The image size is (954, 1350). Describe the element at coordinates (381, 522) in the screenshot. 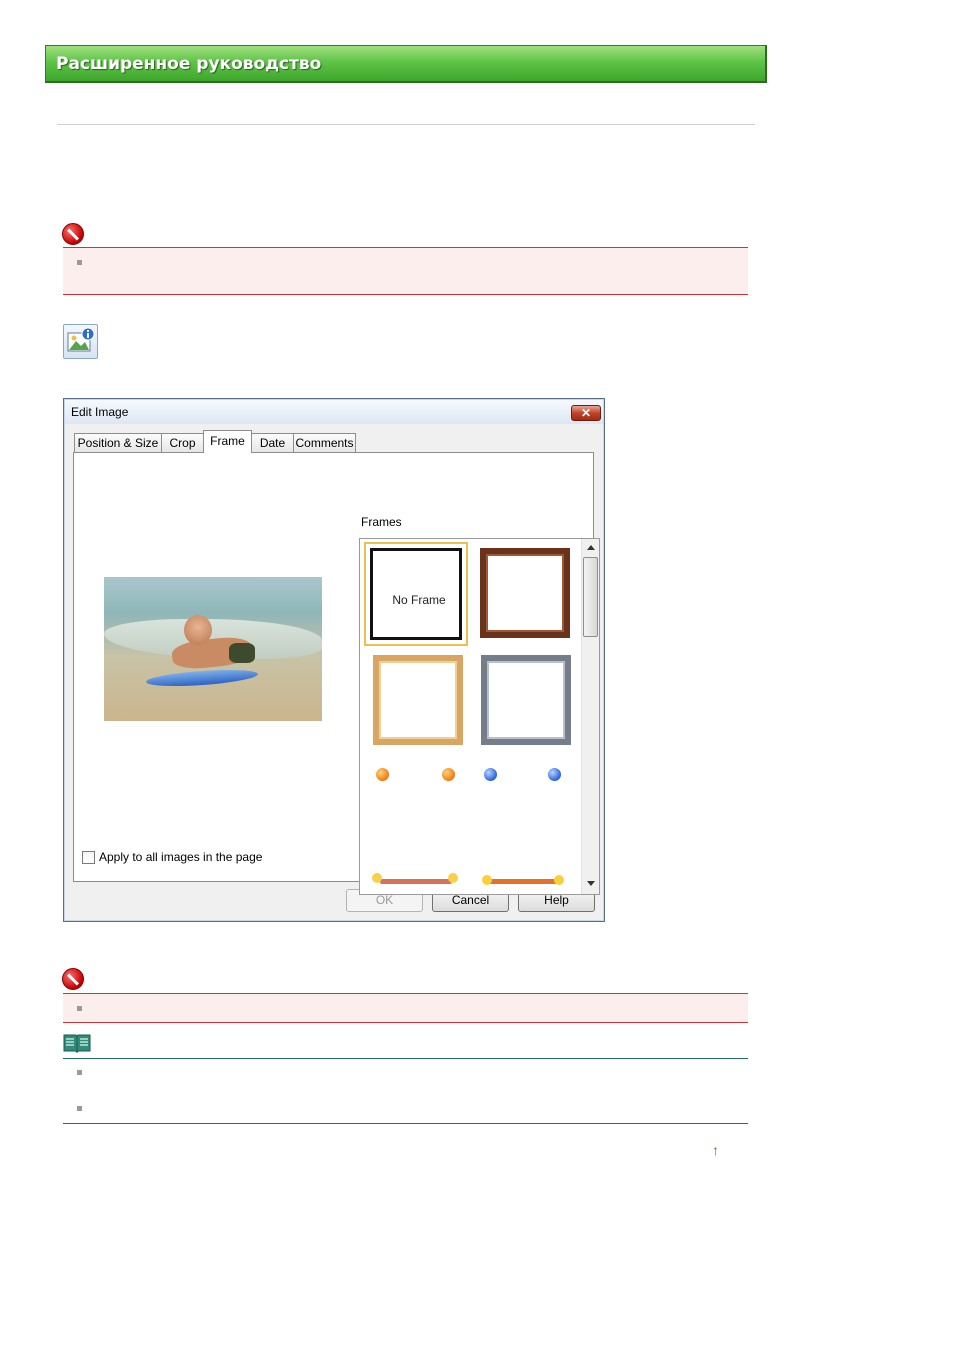

I see `frames-label: Frames` at that location.